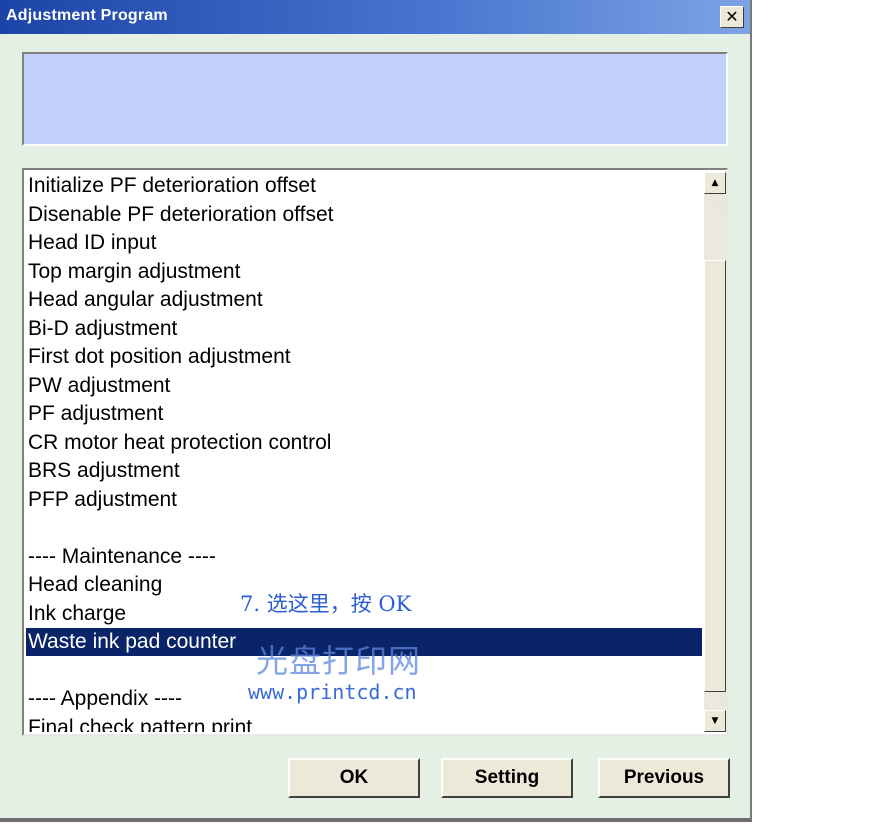  Describe the element at coordinates (364, 186) in the screenshot. I see `list-item: Initialize PF deterioration offset` at that location.